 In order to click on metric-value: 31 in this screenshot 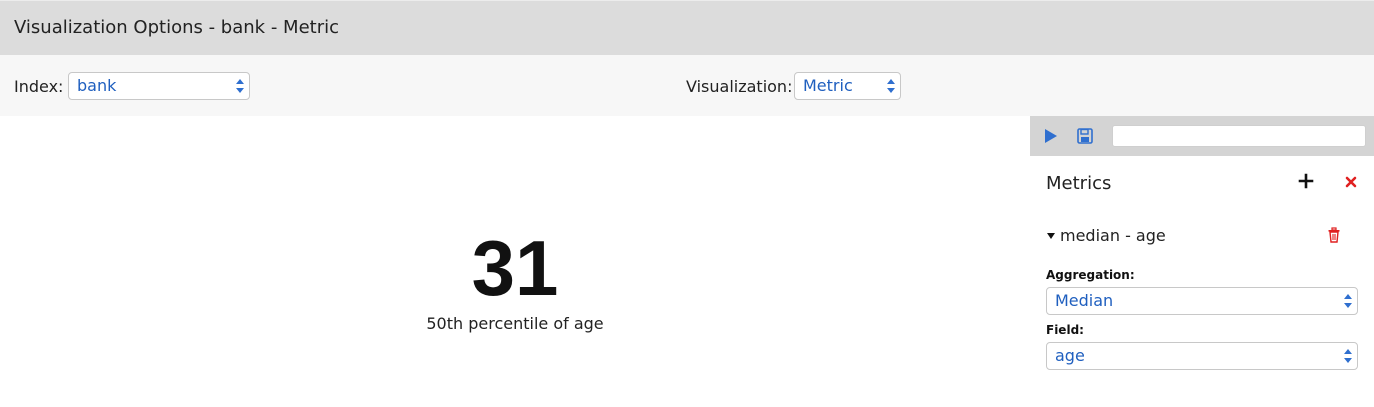, I will do `click(515, 268)`.